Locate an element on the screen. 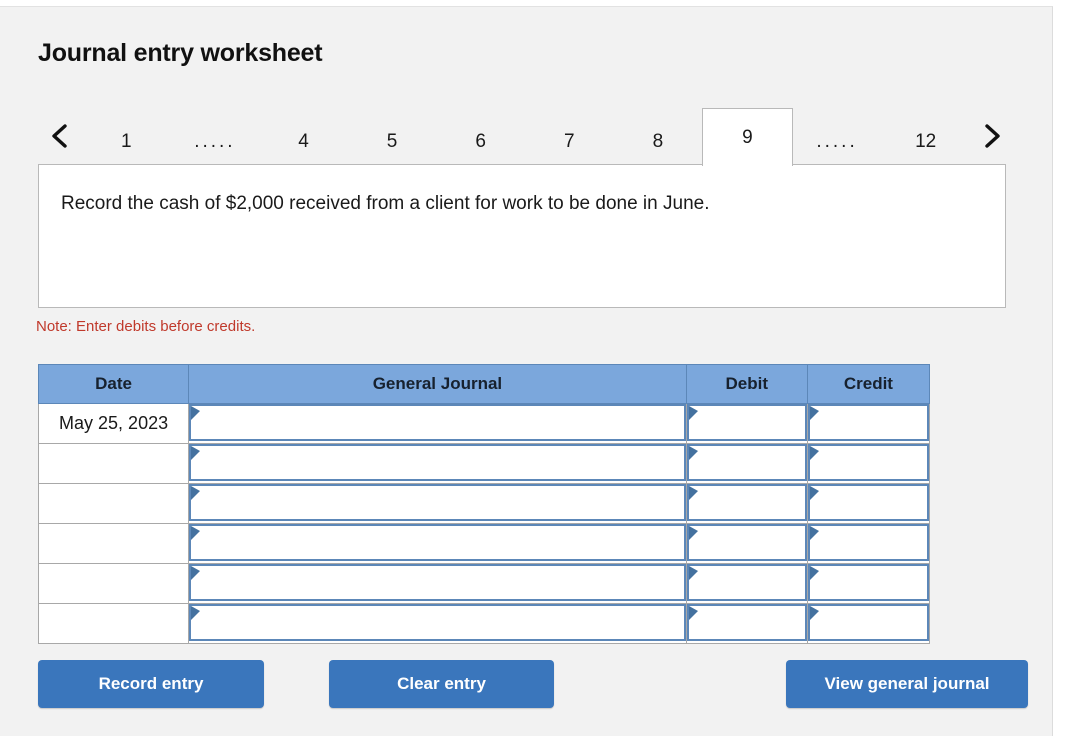  tab-page-12: 12 is located at coordinates (925, 142).